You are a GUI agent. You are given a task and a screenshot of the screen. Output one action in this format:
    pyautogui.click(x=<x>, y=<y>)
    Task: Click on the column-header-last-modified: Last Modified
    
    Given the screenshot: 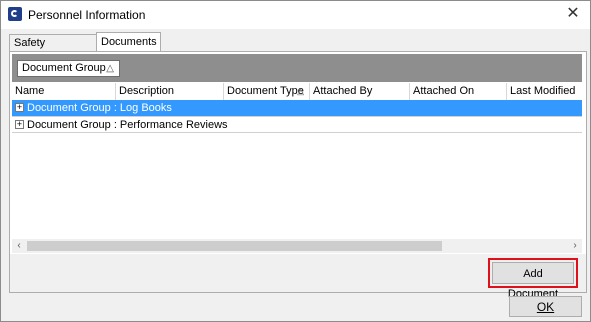 What is the action you would take?
    pyautogui.click(x=544, y=91)
    